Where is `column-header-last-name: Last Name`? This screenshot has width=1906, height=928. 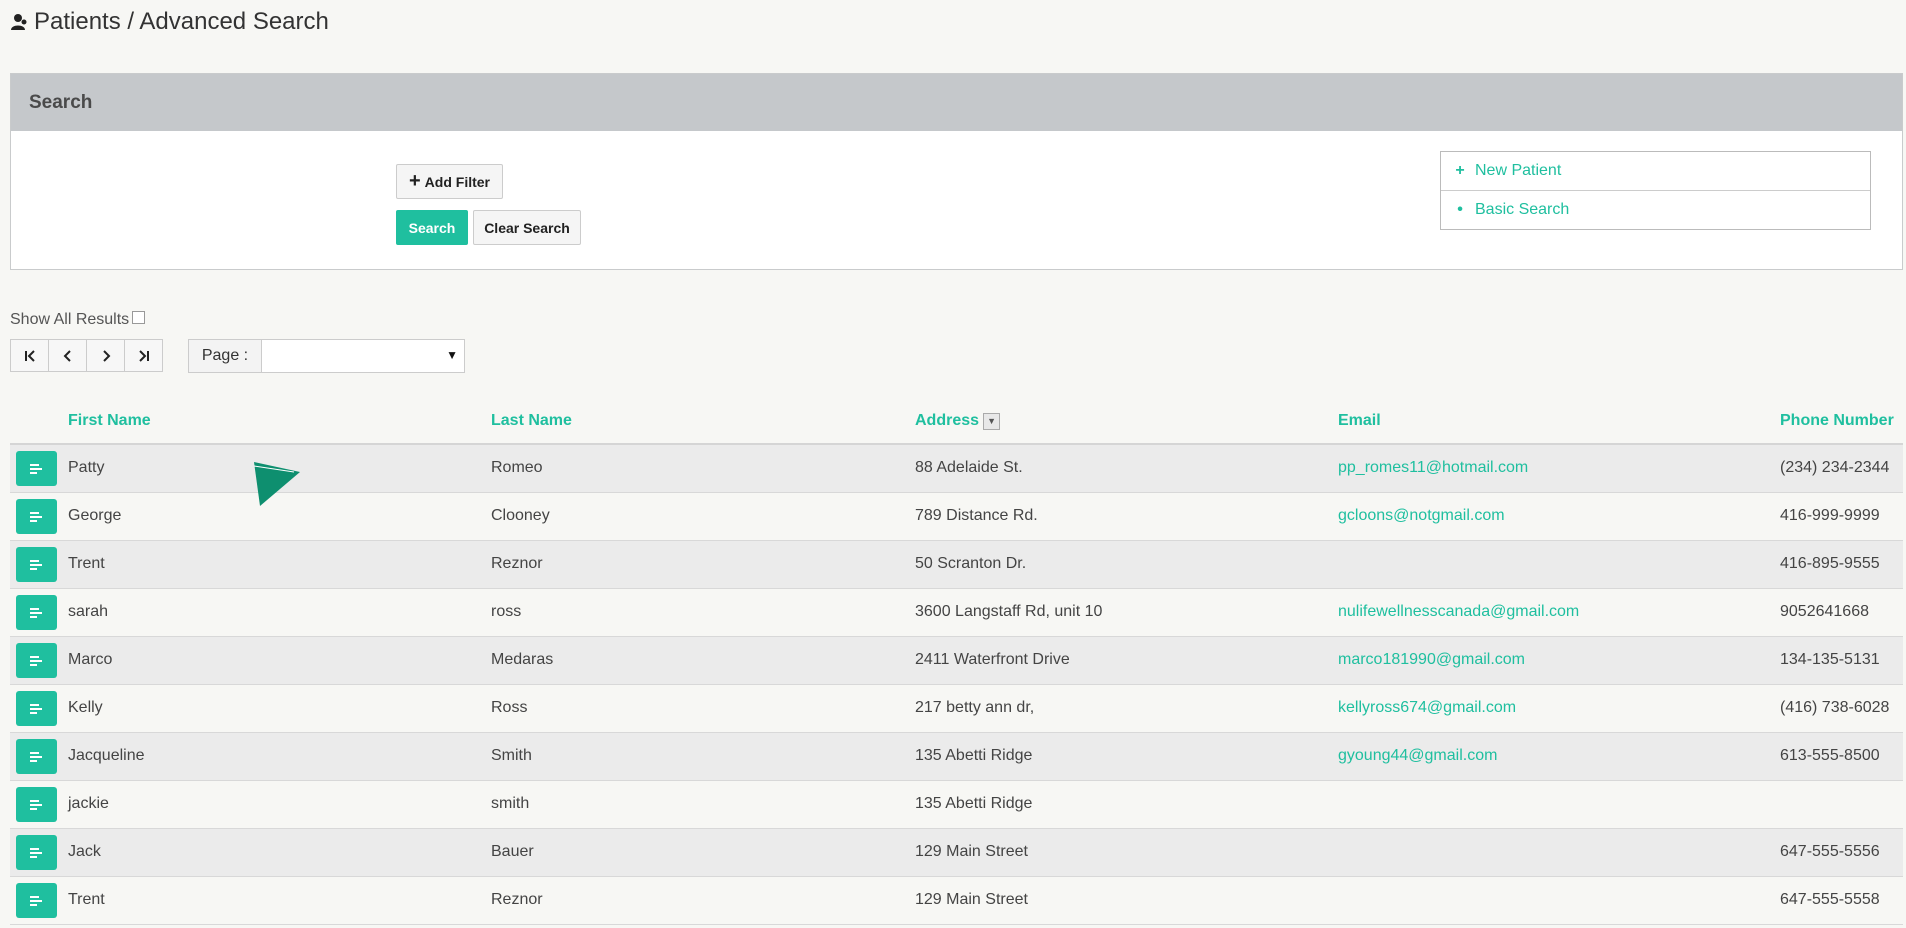
column-header-last-name: Last Name is located at coordinates (531, 421).